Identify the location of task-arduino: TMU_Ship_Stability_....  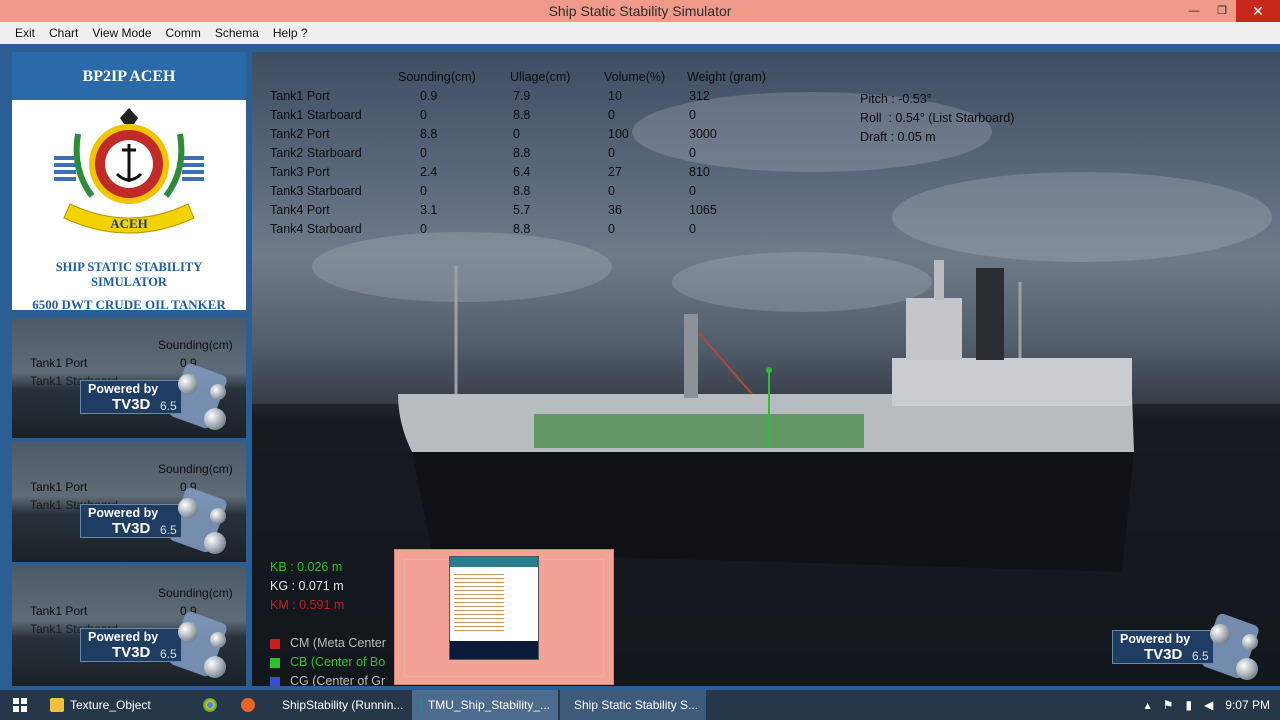
(485, 705).